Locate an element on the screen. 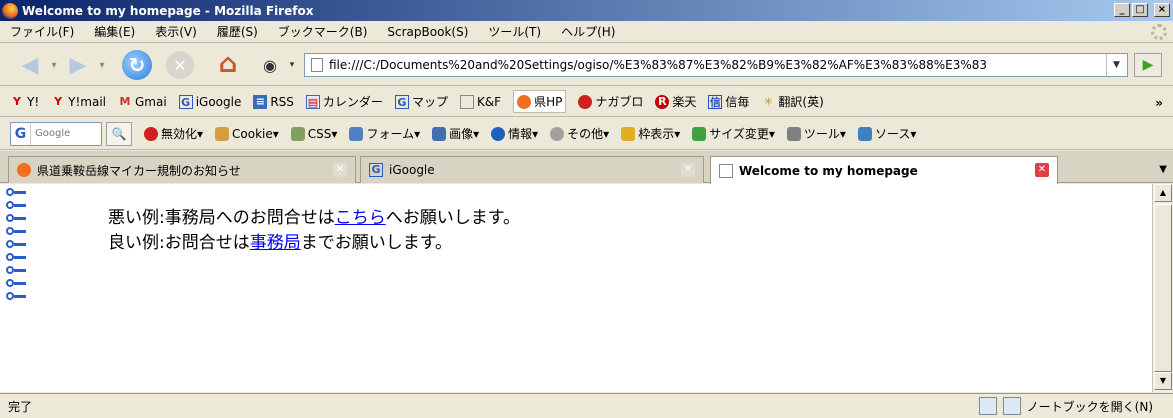 The height and width of the screenshot is (418, 1173). go-button: ▶ is located at coordinates (1148, 65).